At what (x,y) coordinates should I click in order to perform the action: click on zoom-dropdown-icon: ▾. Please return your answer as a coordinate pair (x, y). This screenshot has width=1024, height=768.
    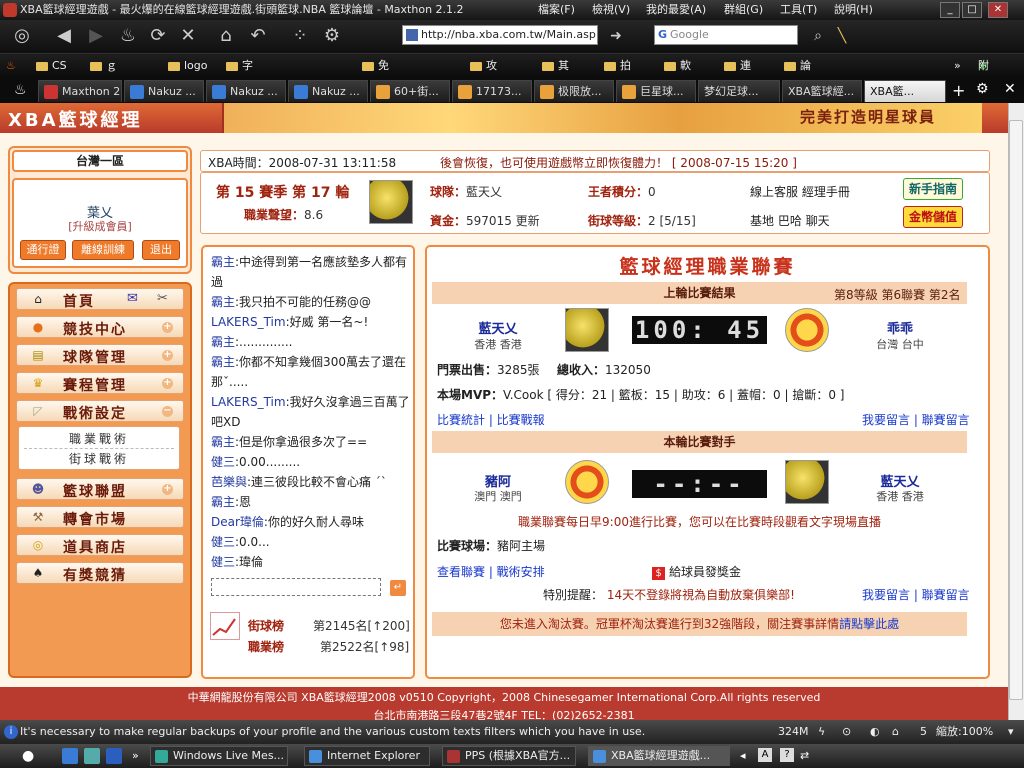
    Looking at the image, I should click on (1011, 732).